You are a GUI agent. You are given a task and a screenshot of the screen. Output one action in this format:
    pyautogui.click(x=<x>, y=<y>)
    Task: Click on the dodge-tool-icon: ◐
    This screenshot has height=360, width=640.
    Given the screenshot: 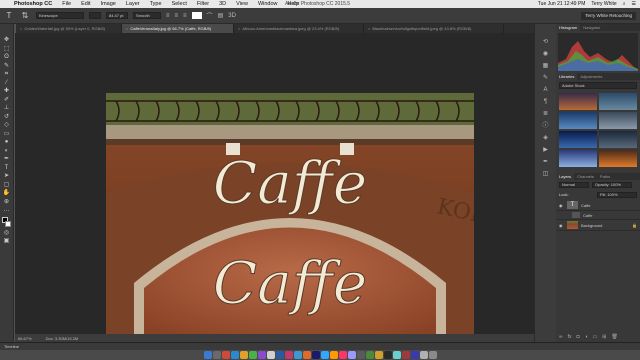 What is the action you would take?
    pyautogui.click(x=7, y=151)
    